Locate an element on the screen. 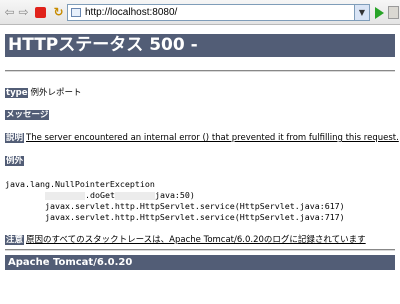 The image size is (400, 304). type-value: 例外レポート is located at coordinates (56, 93).